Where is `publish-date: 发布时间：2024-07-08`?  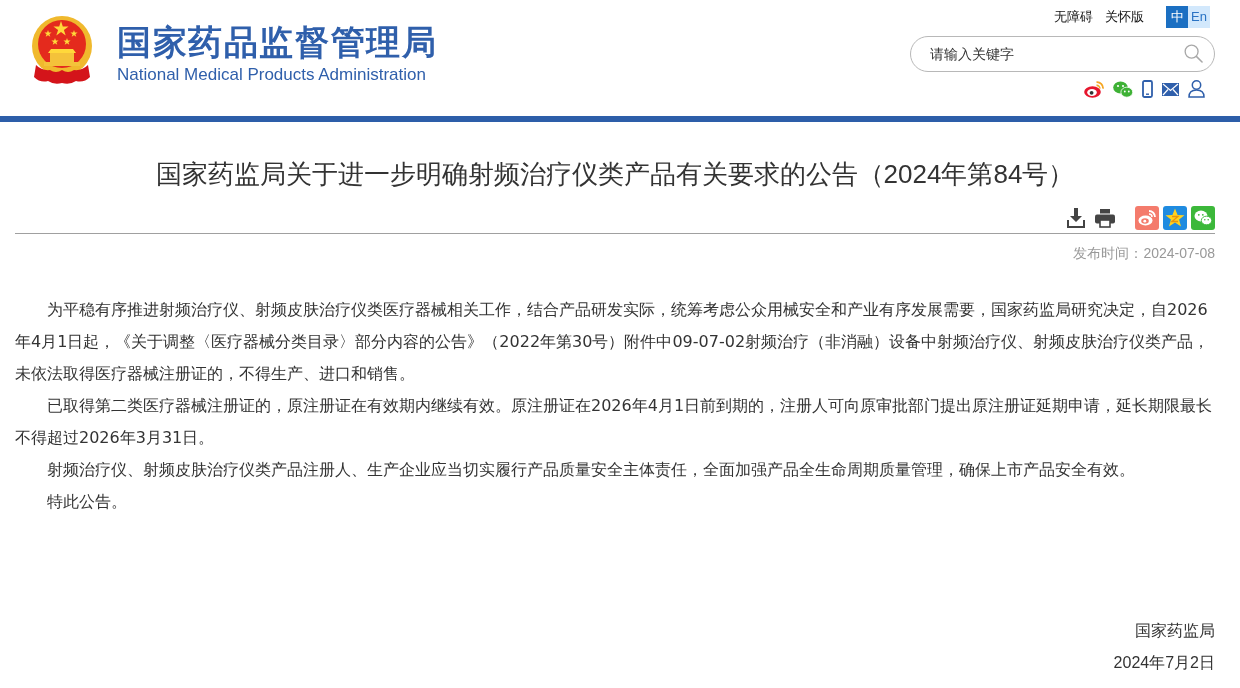 publish-date: 发布时间：2024-07-08 is located at coordinates (1143, 253).